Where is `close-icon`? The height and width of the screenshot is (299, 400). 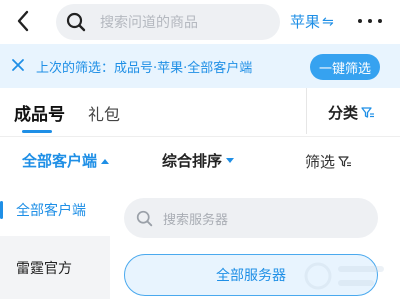
close-icon is located at coordinates (18, 65).